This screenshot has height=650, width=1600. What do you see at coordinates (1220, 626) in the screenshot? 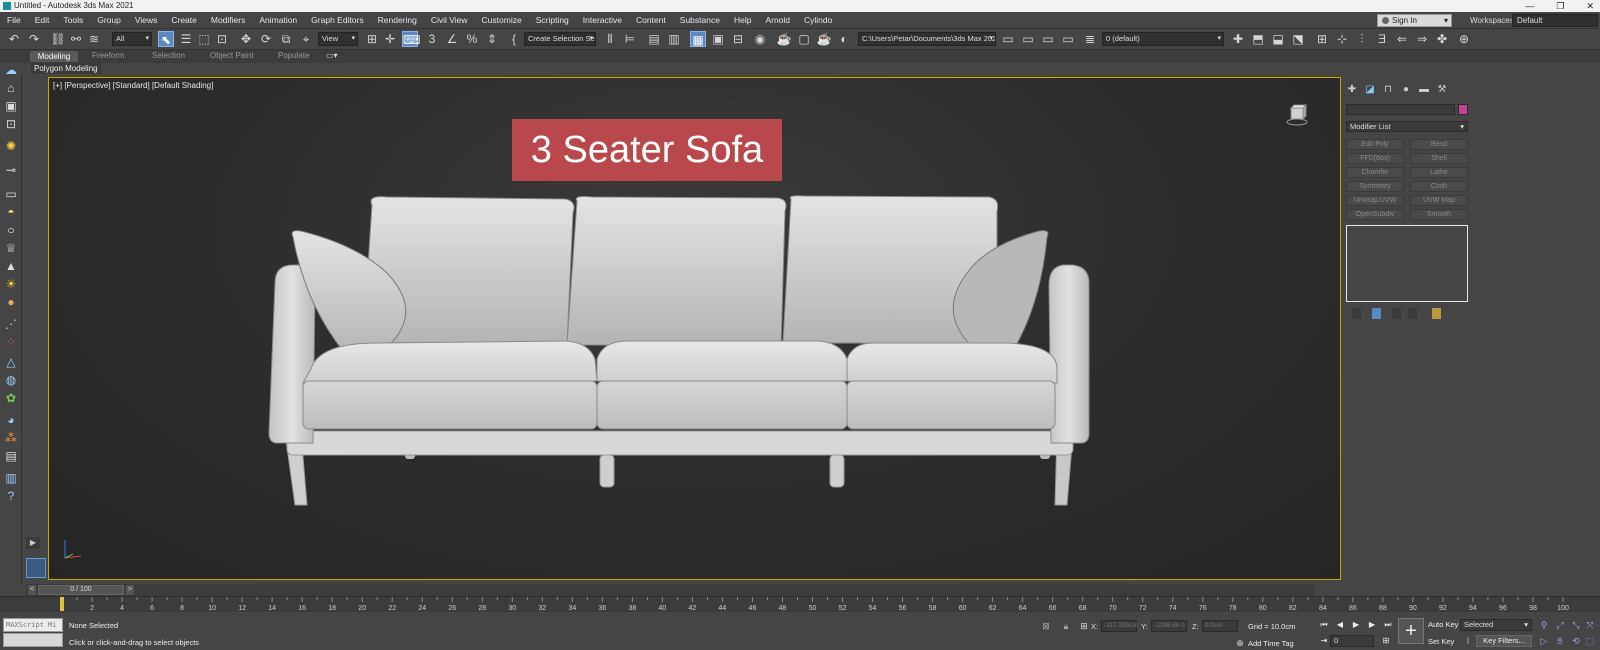
I see `z-coordinate-field: 0.0cm` at bounding box center [1220, 626].